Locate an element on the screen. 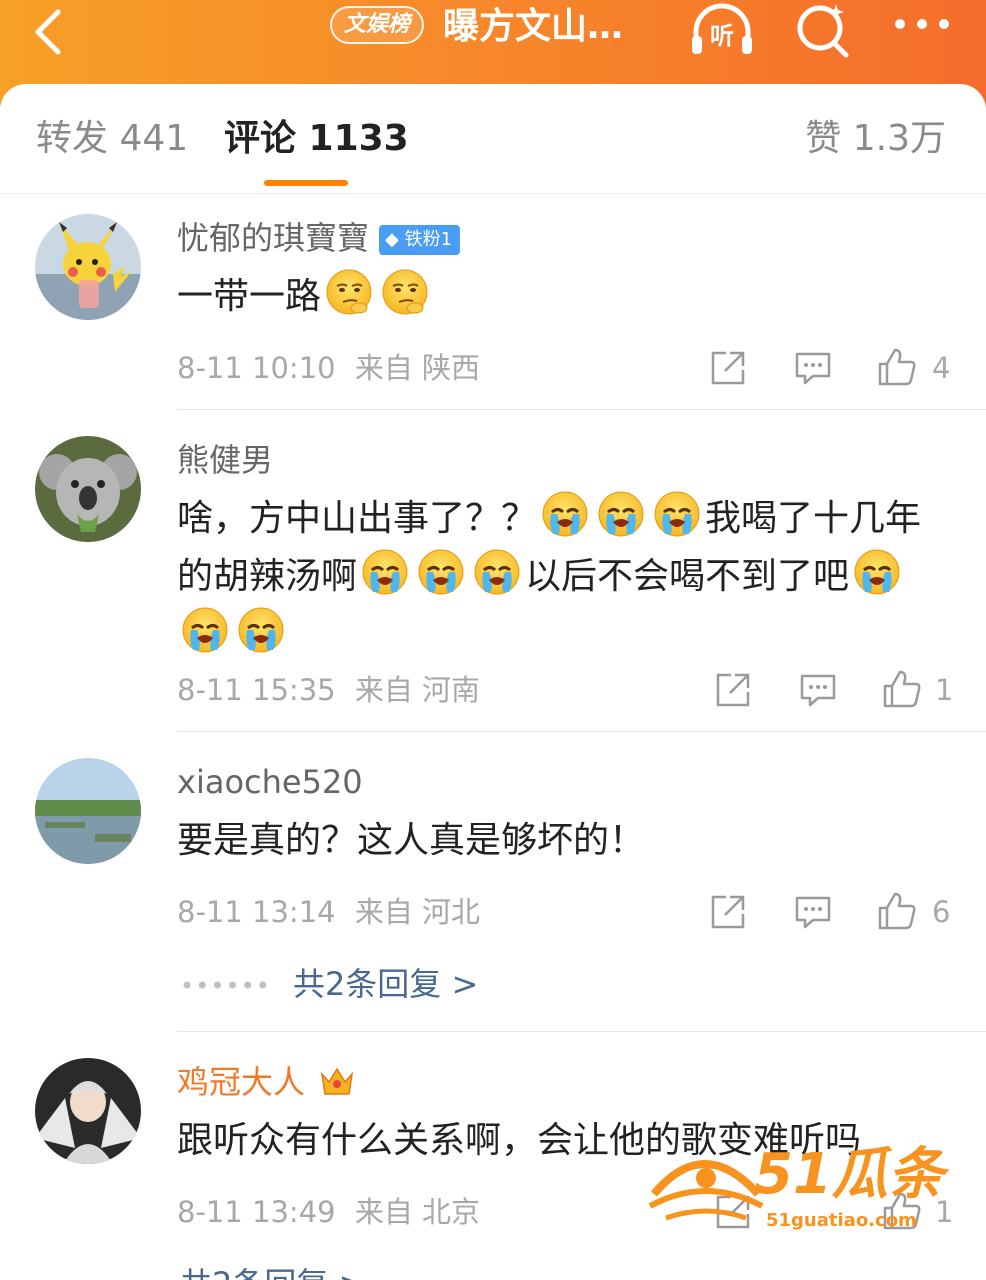 Image resolution: width=986 pixels, height=1280 pixels. comment-meta: 8-11 13:14 来自 河北 is located at coordinates (328, 912).